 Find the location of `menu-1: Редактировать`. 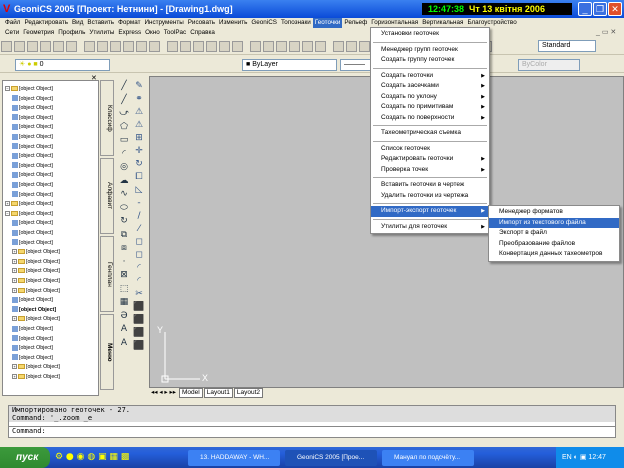

menu-1: Редактировать is located at coordinates (46, 23).